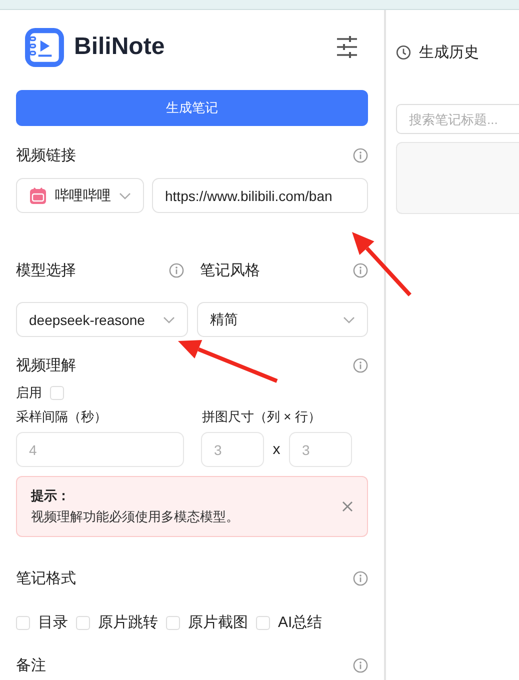  I want to click on alert-title: 提示：, so click(51, 496).